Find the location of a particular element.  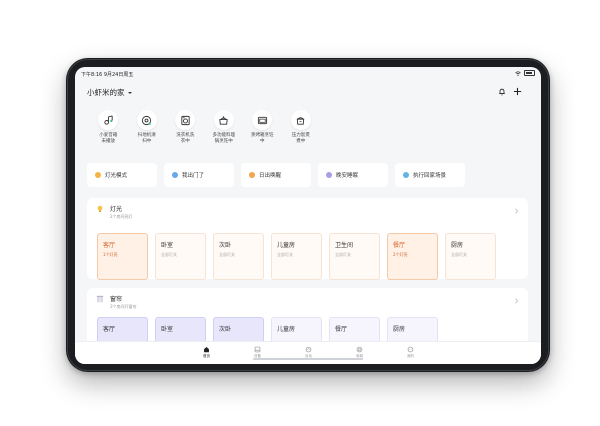

curtains-card-header: 窗帘 3个房间开窗帘 is located at coordinates (116, 302).